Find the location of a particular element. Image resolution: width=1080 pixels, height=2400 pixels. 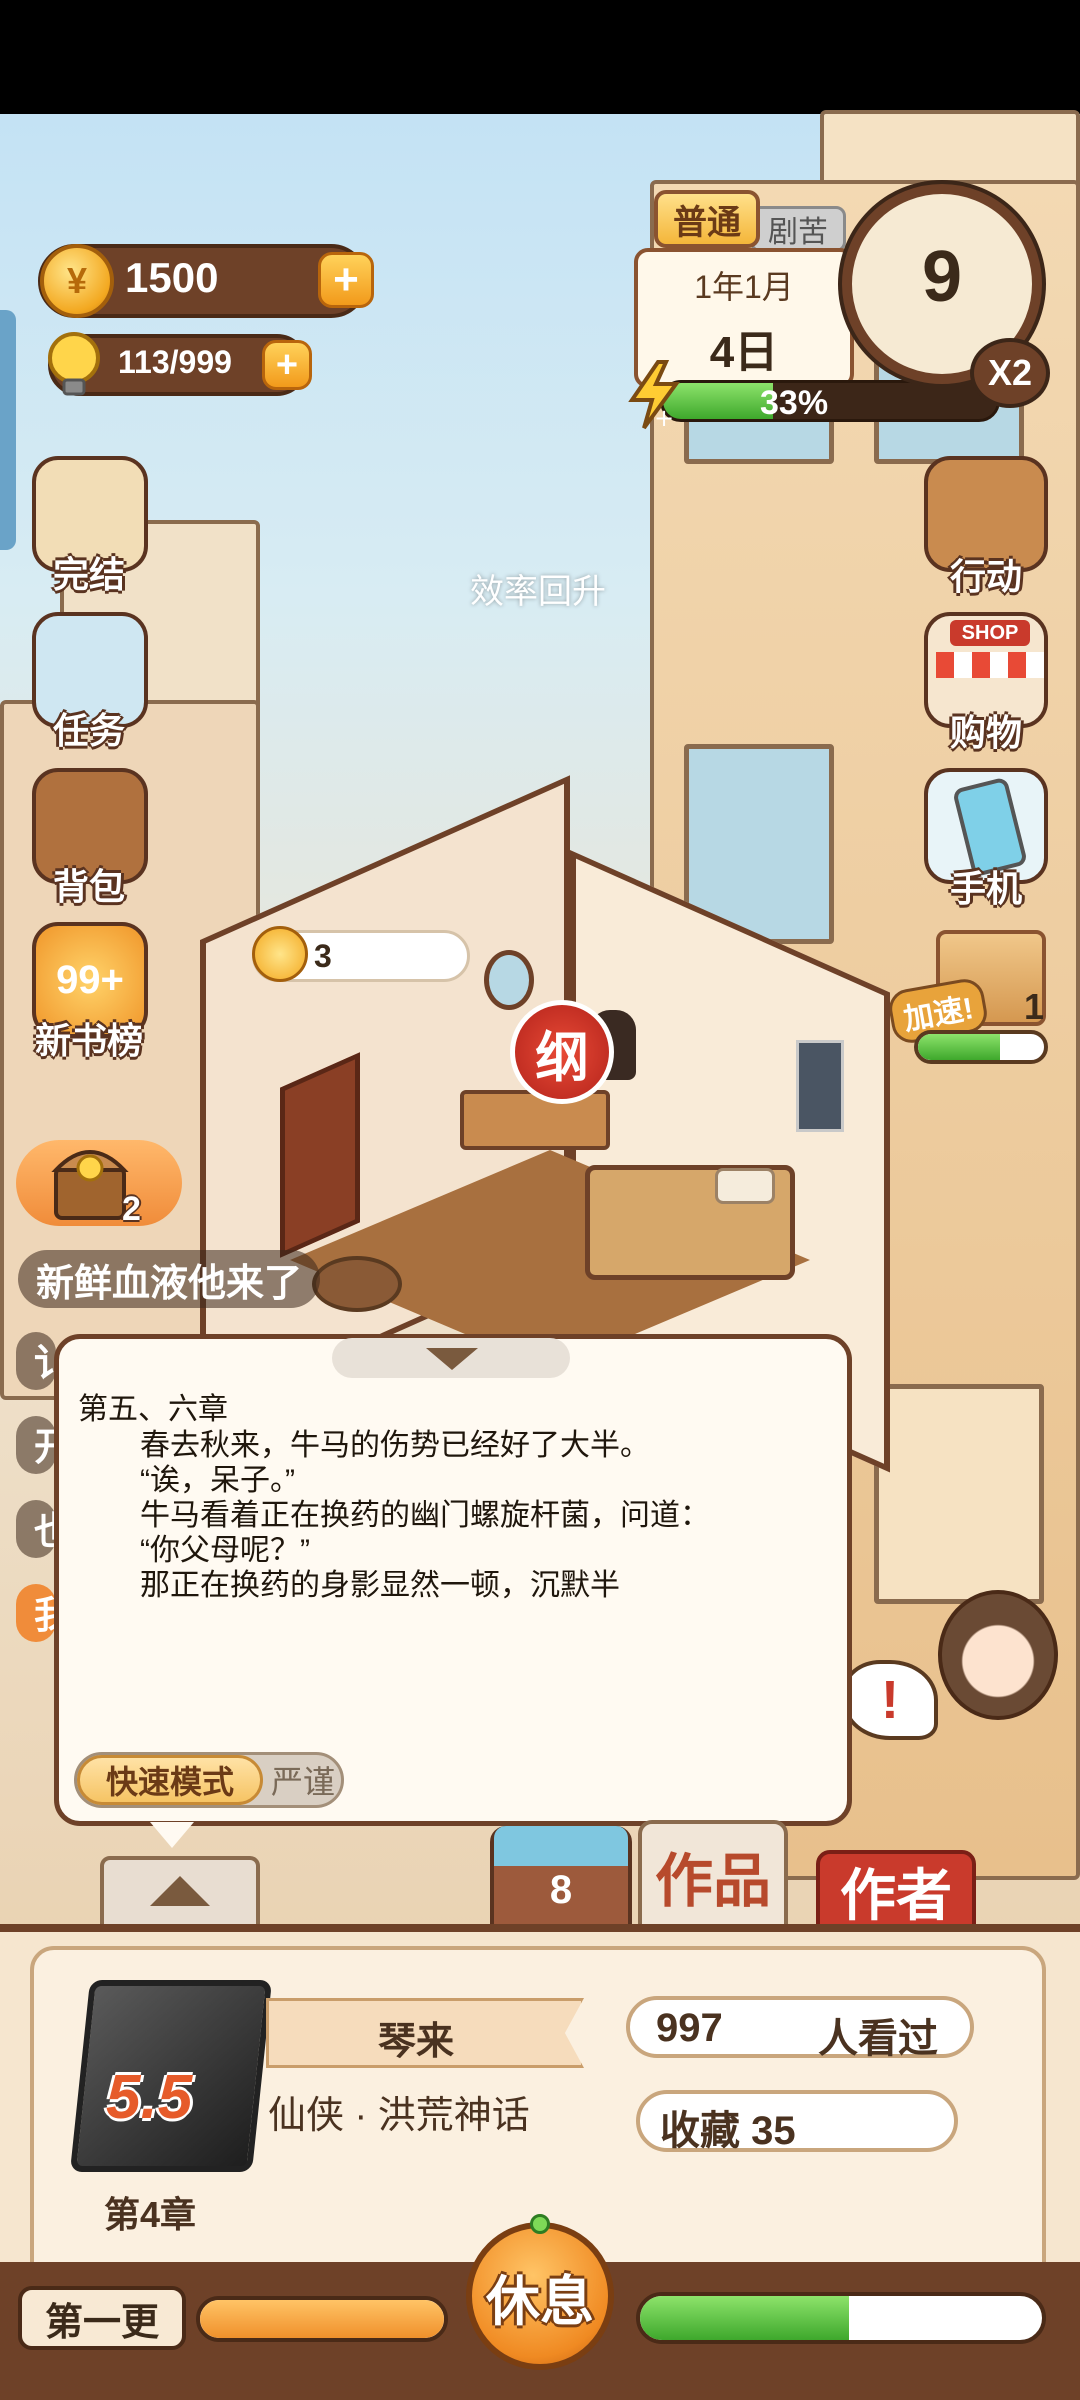

first-update-button: 第一更 is located at coordinates (102, 2318).